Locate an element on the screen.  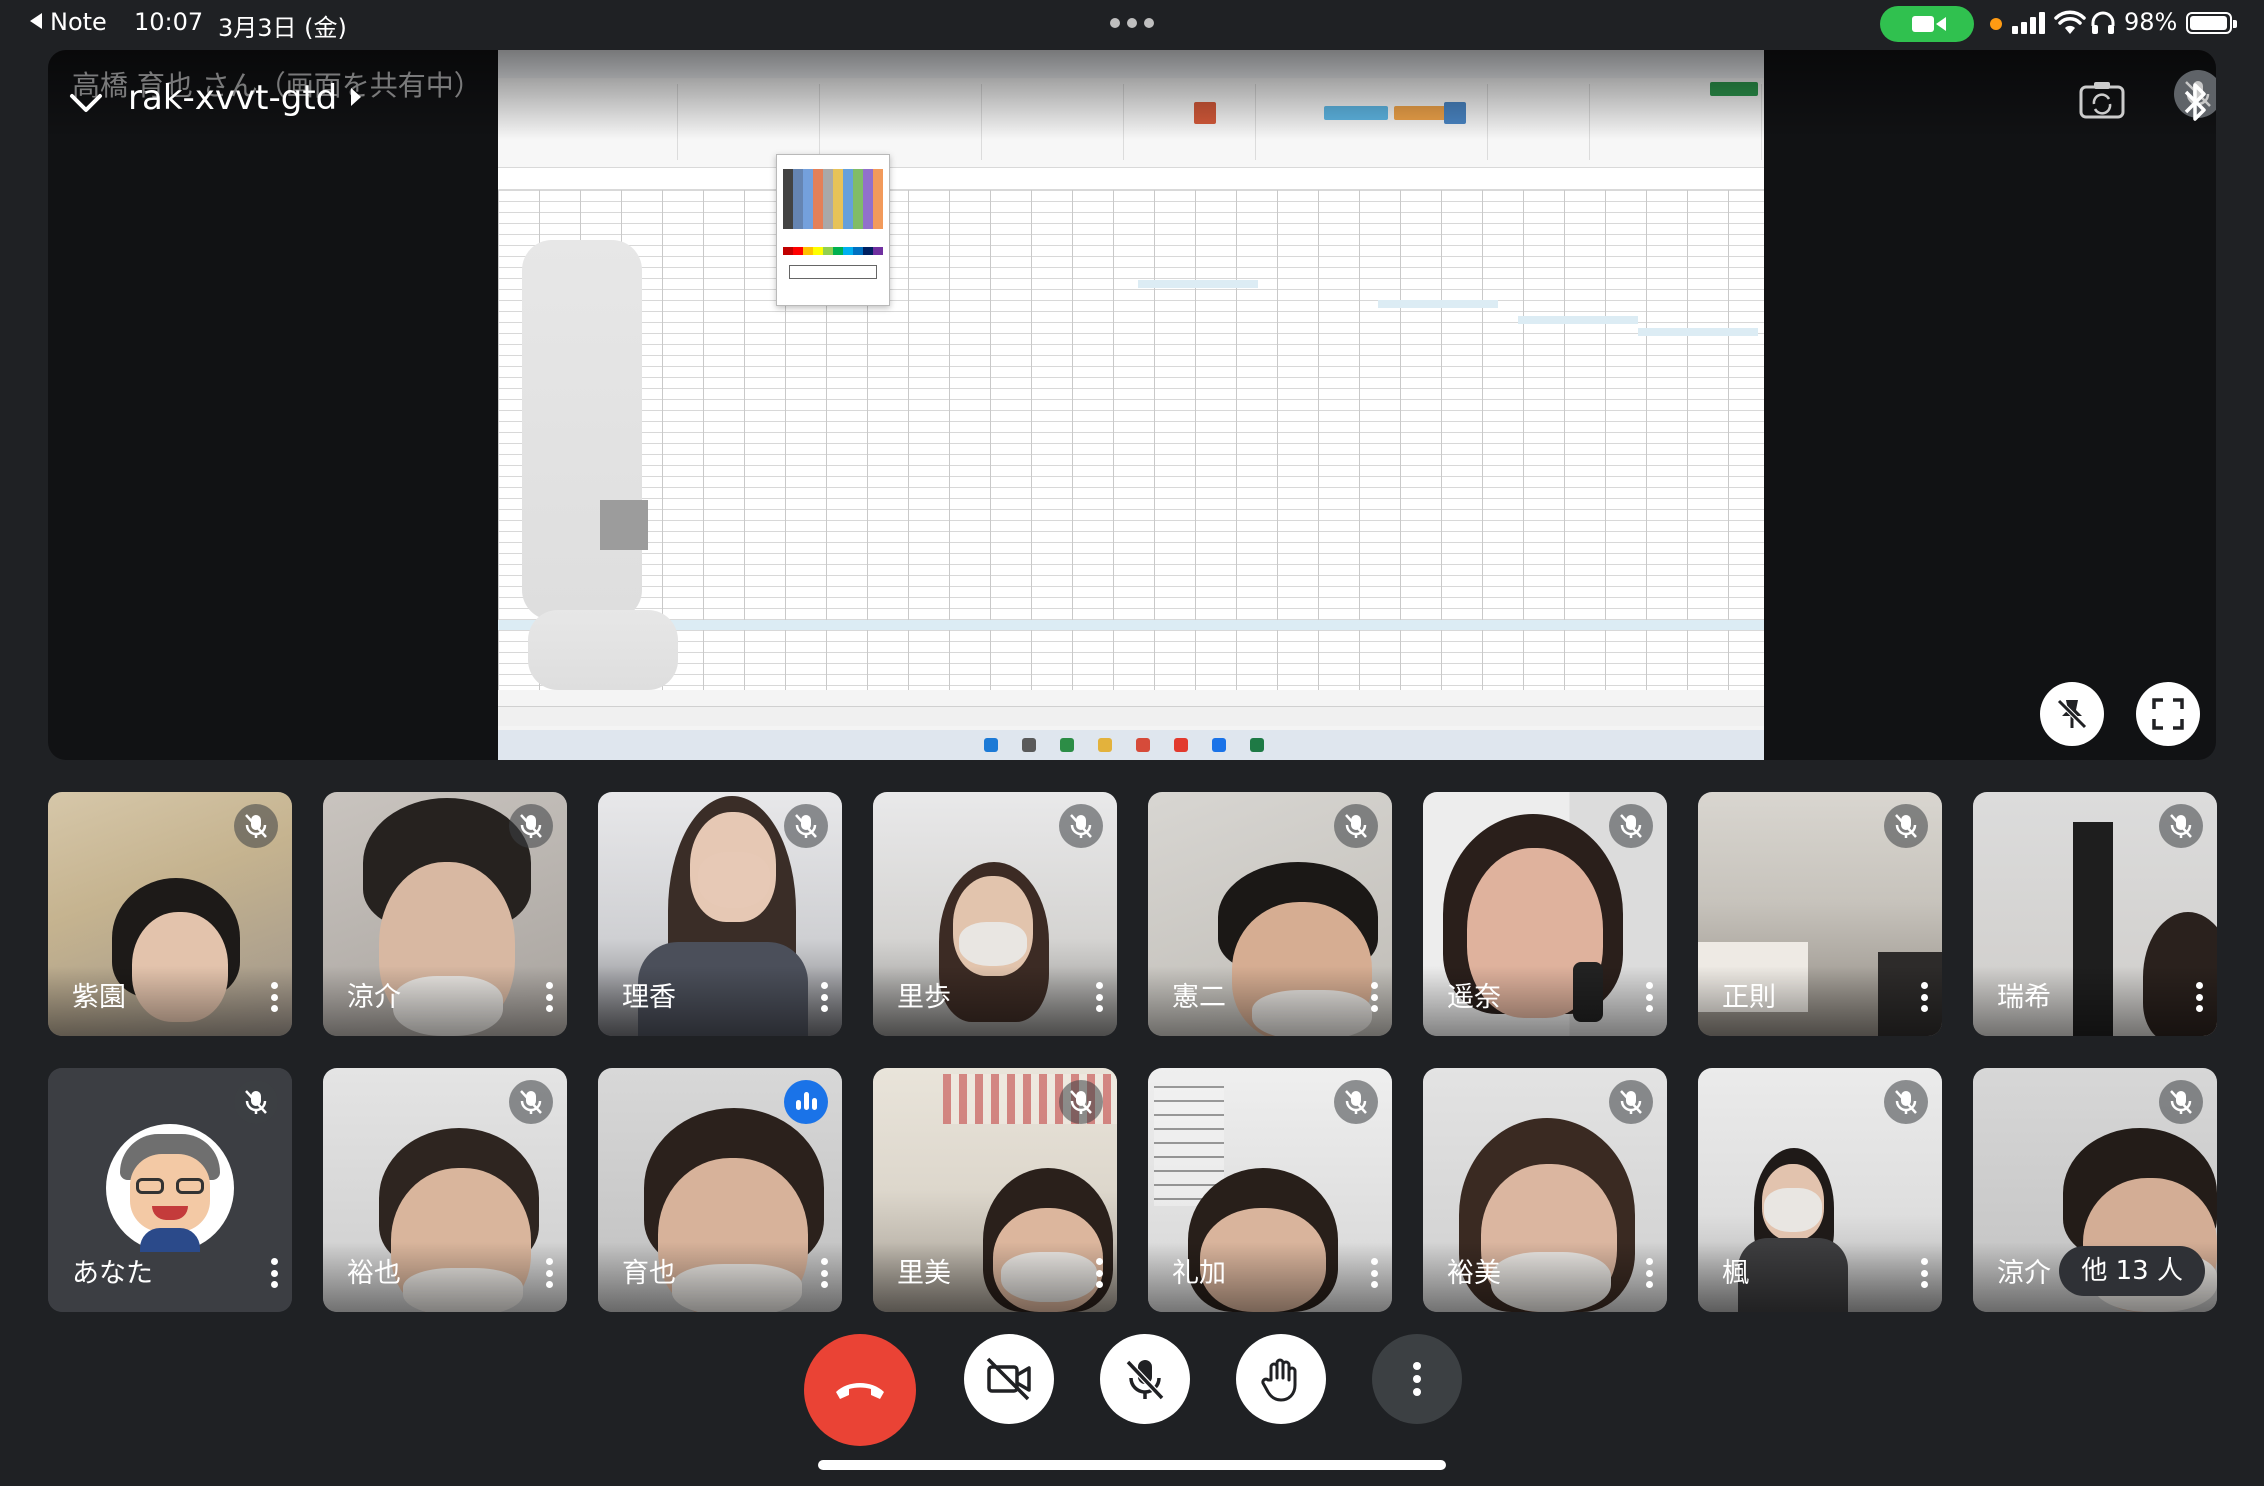
meeting-code-label: rak-xvvt-gtd is located at coordinates (233, 98).